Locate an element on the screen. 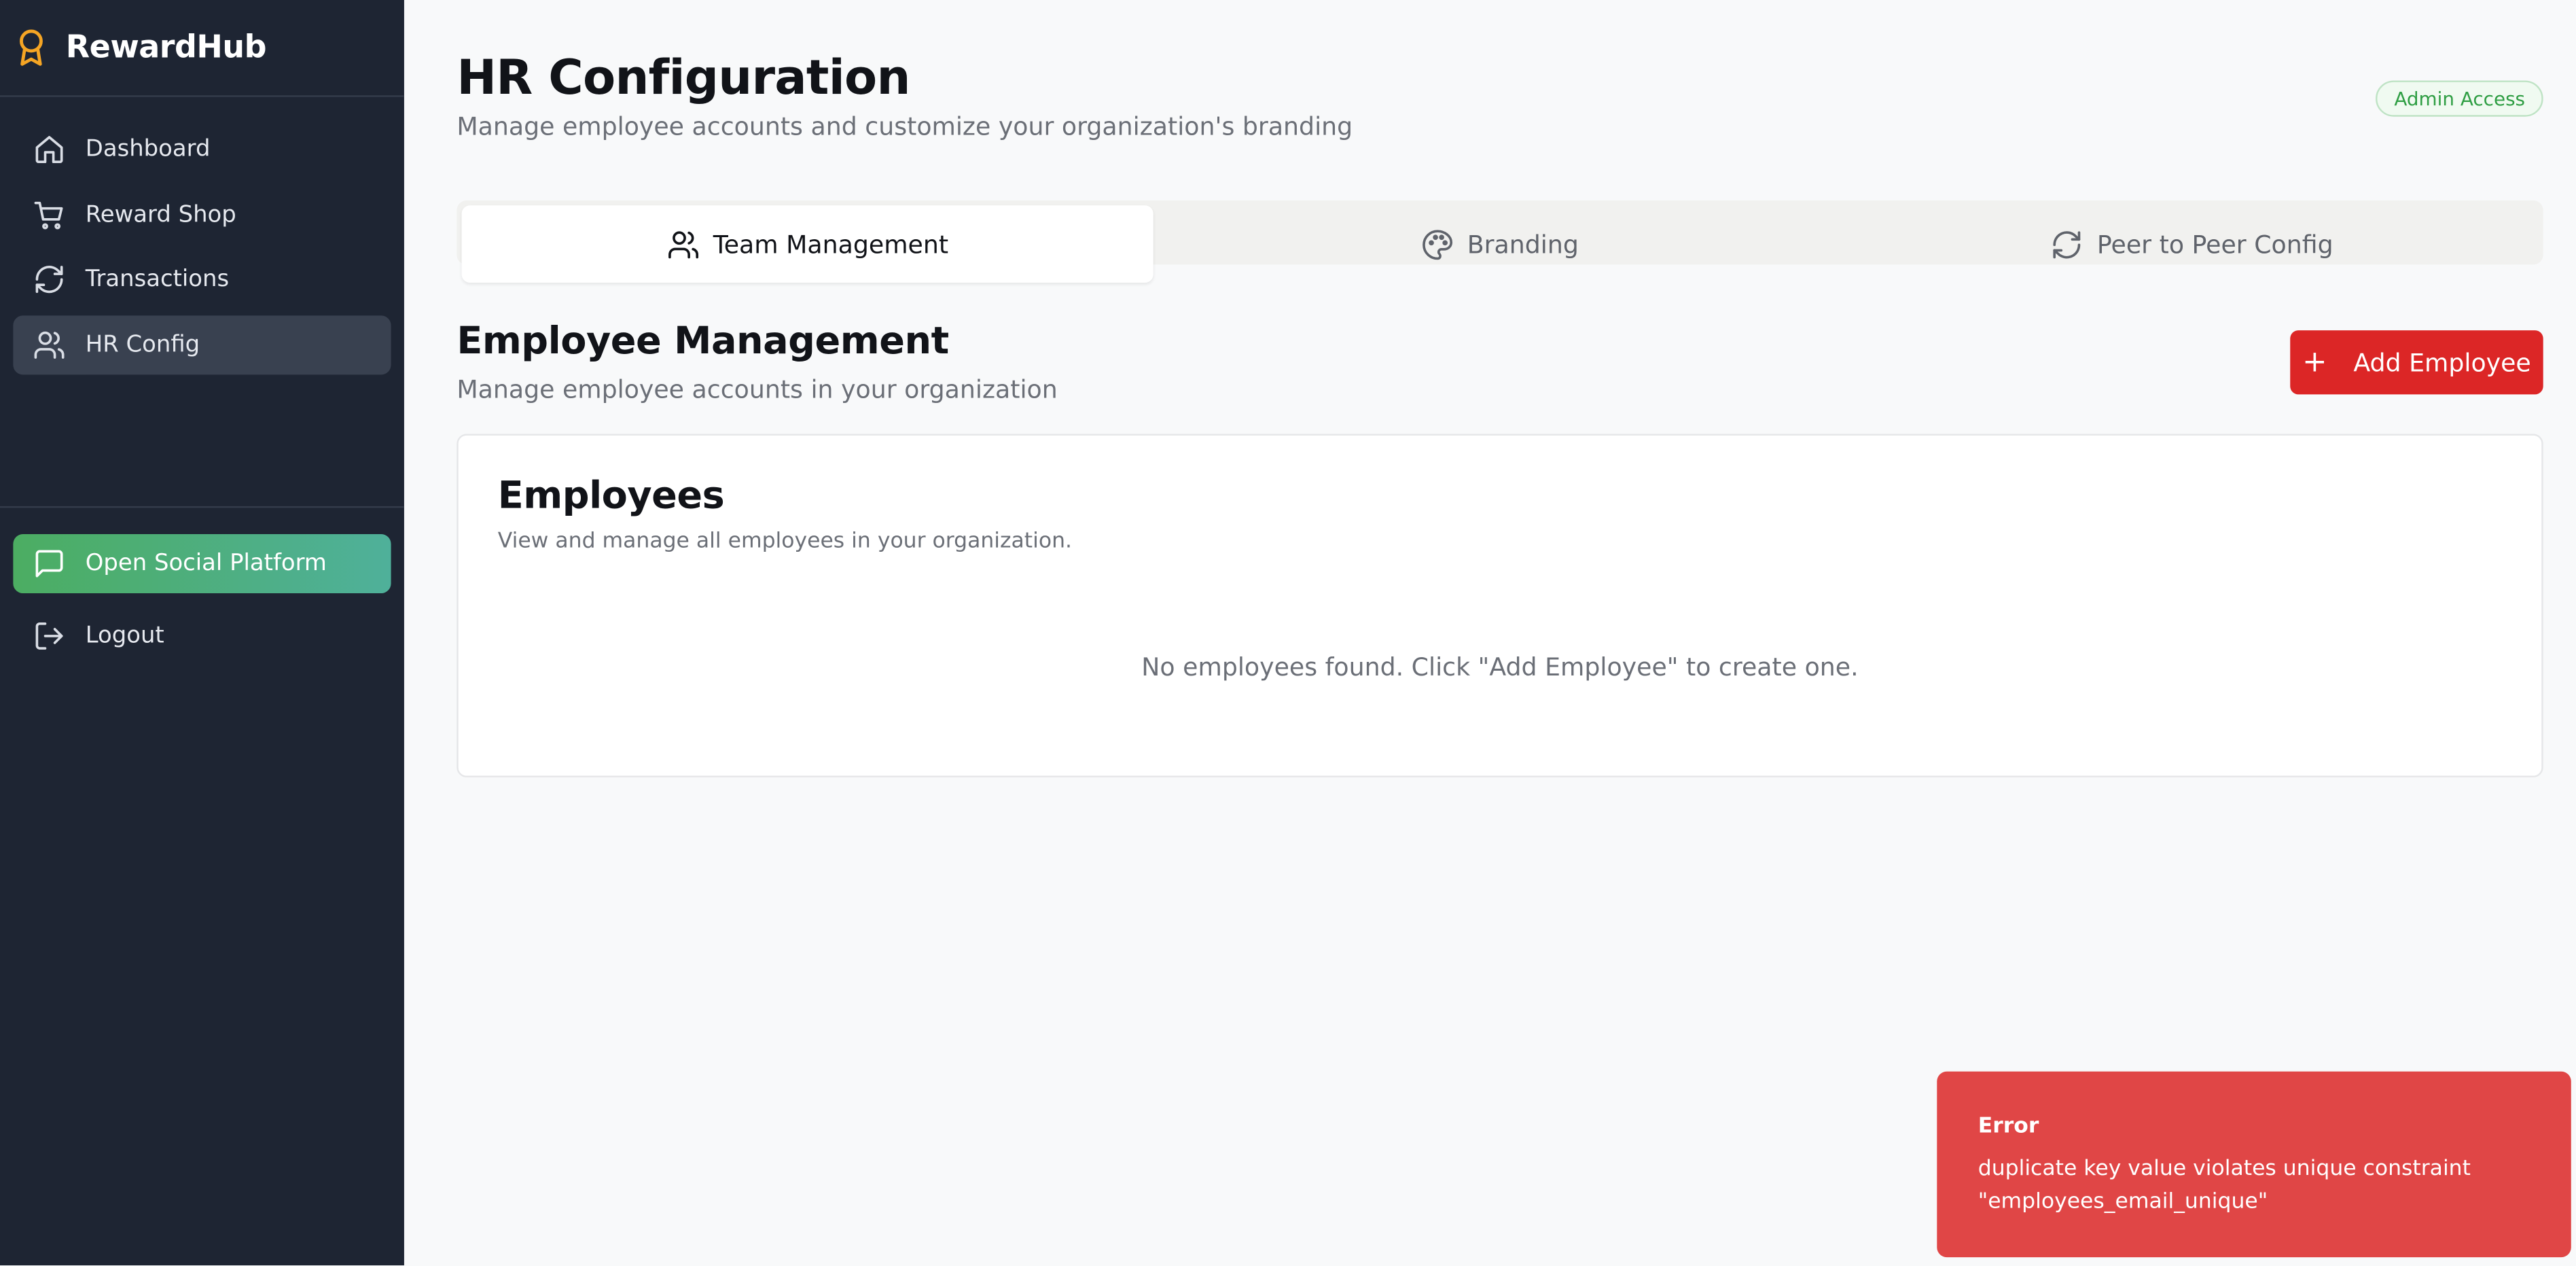 Image resolution: width=2576 pixels, height=1266 pixels. logout-label: Logout is located at coordinates (125, 636).